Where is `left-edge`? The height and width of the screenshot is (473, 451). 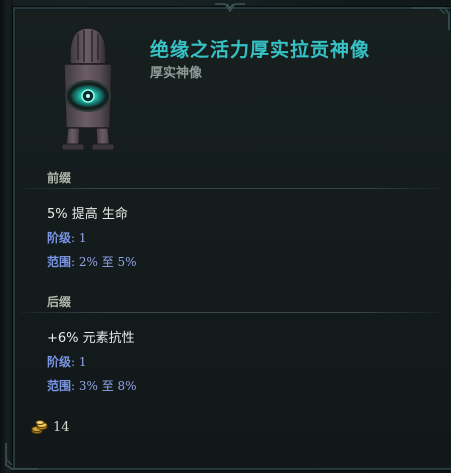 left-edge is located at coordinates (6, 236).